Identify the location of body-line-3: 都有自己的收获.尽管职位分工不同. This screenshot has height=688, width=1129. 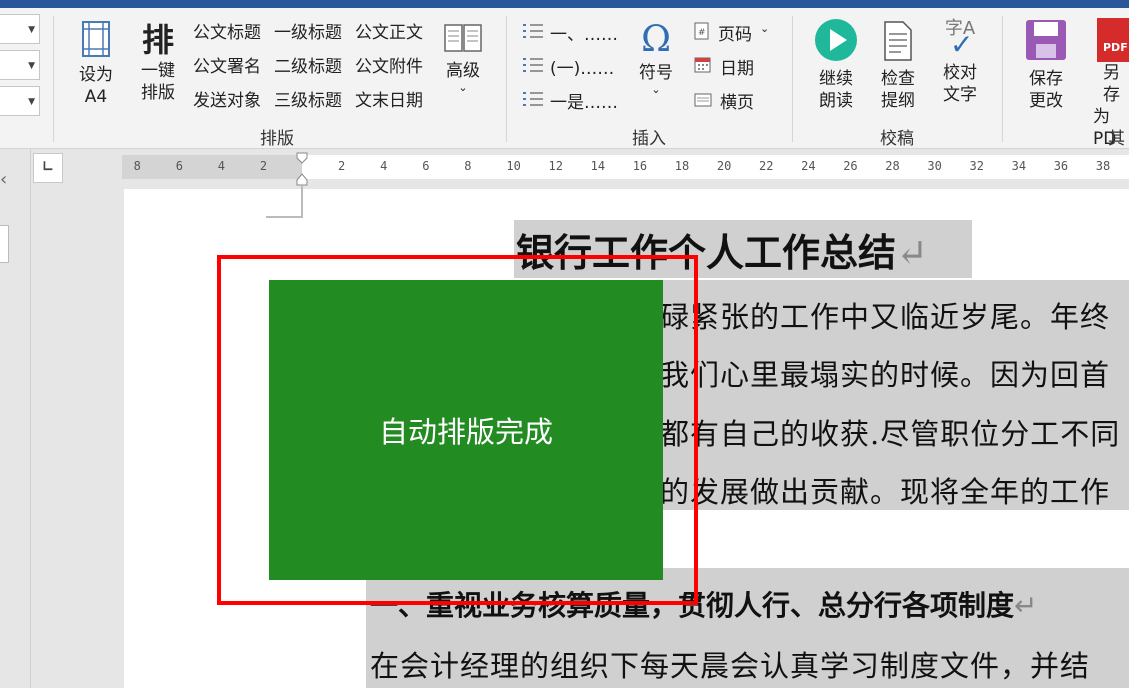
(890, 432).